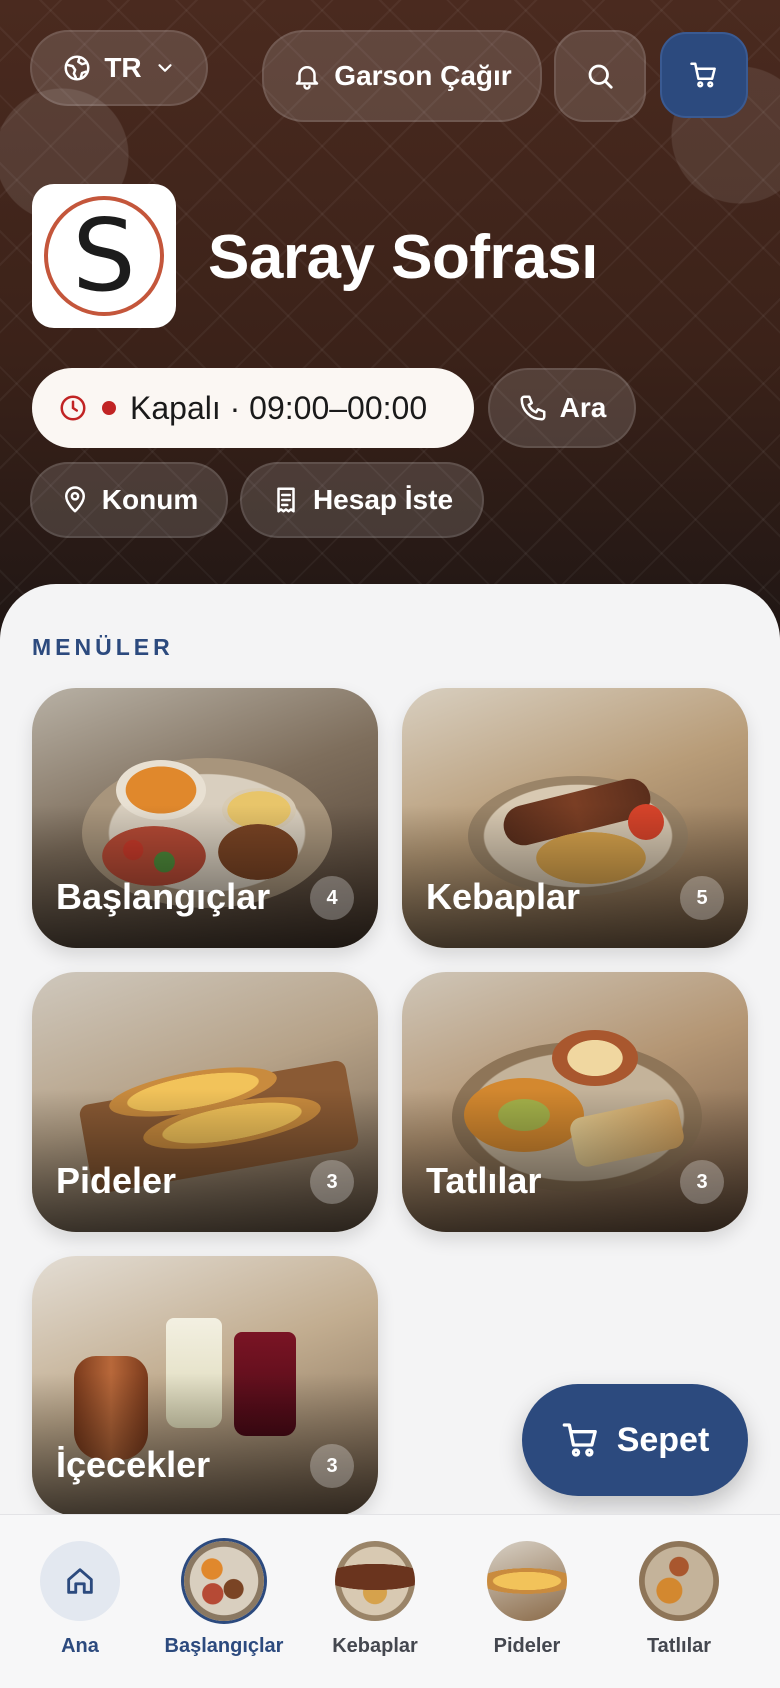 The height and width of the screenshot is (1688, 780). Describe the element at coordinates (150, 499) in the screenshot. I see `location-label: Konum` at that location.